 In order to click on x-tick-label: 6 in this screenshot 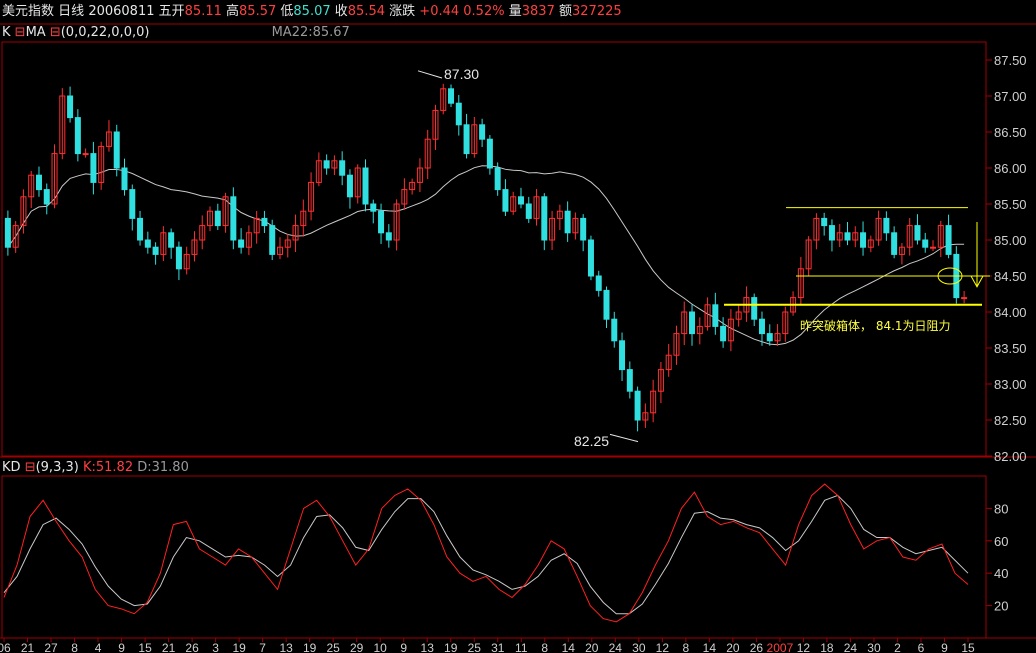, I will do `click(921, 647)`.